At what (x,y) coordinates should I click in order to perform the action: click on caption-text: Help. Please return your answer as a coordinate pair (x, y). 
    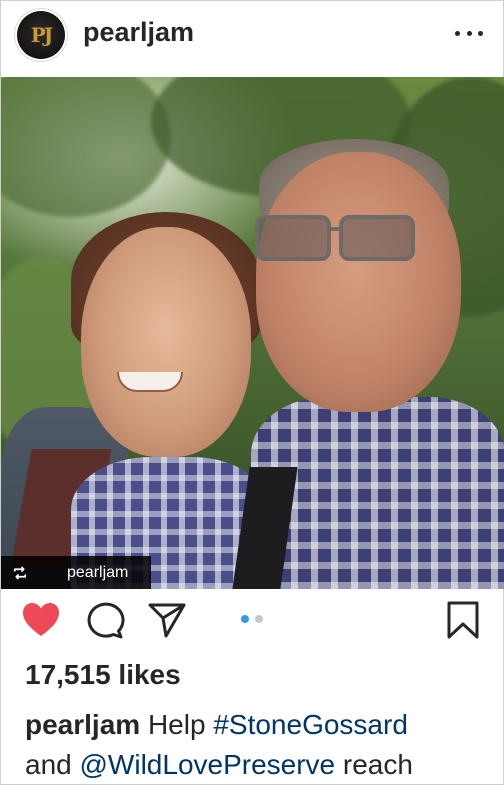
    Looking at the image, I should click on (177, 724).